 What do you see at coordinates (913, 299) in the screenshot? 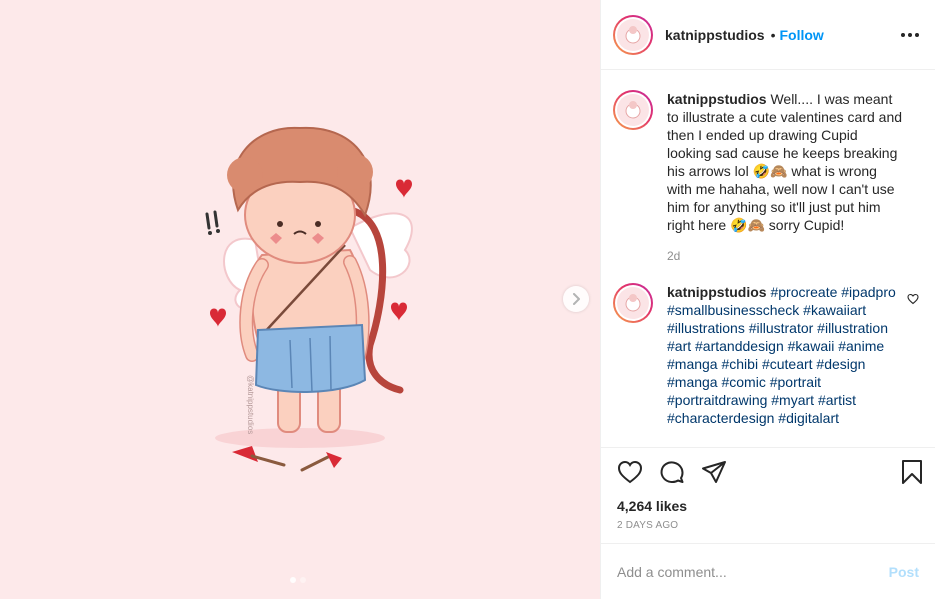
I see `comment-like-heart-icon` at bounding box center [913, 299].